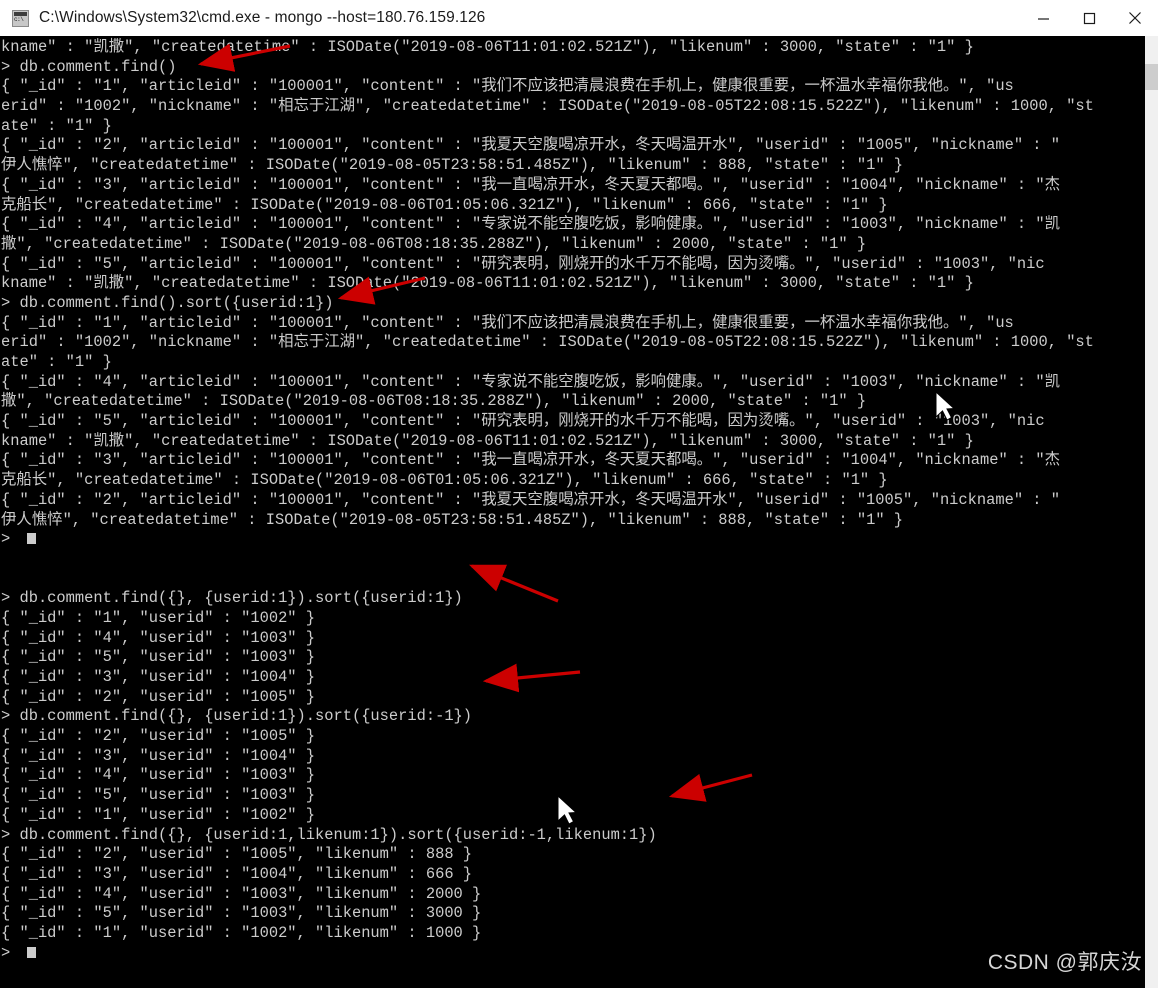  What do you see at coordinates (89, 66) in the screenshot?
I see `terminal-line: > db.comment.find()` at bounding box center [89, 66].